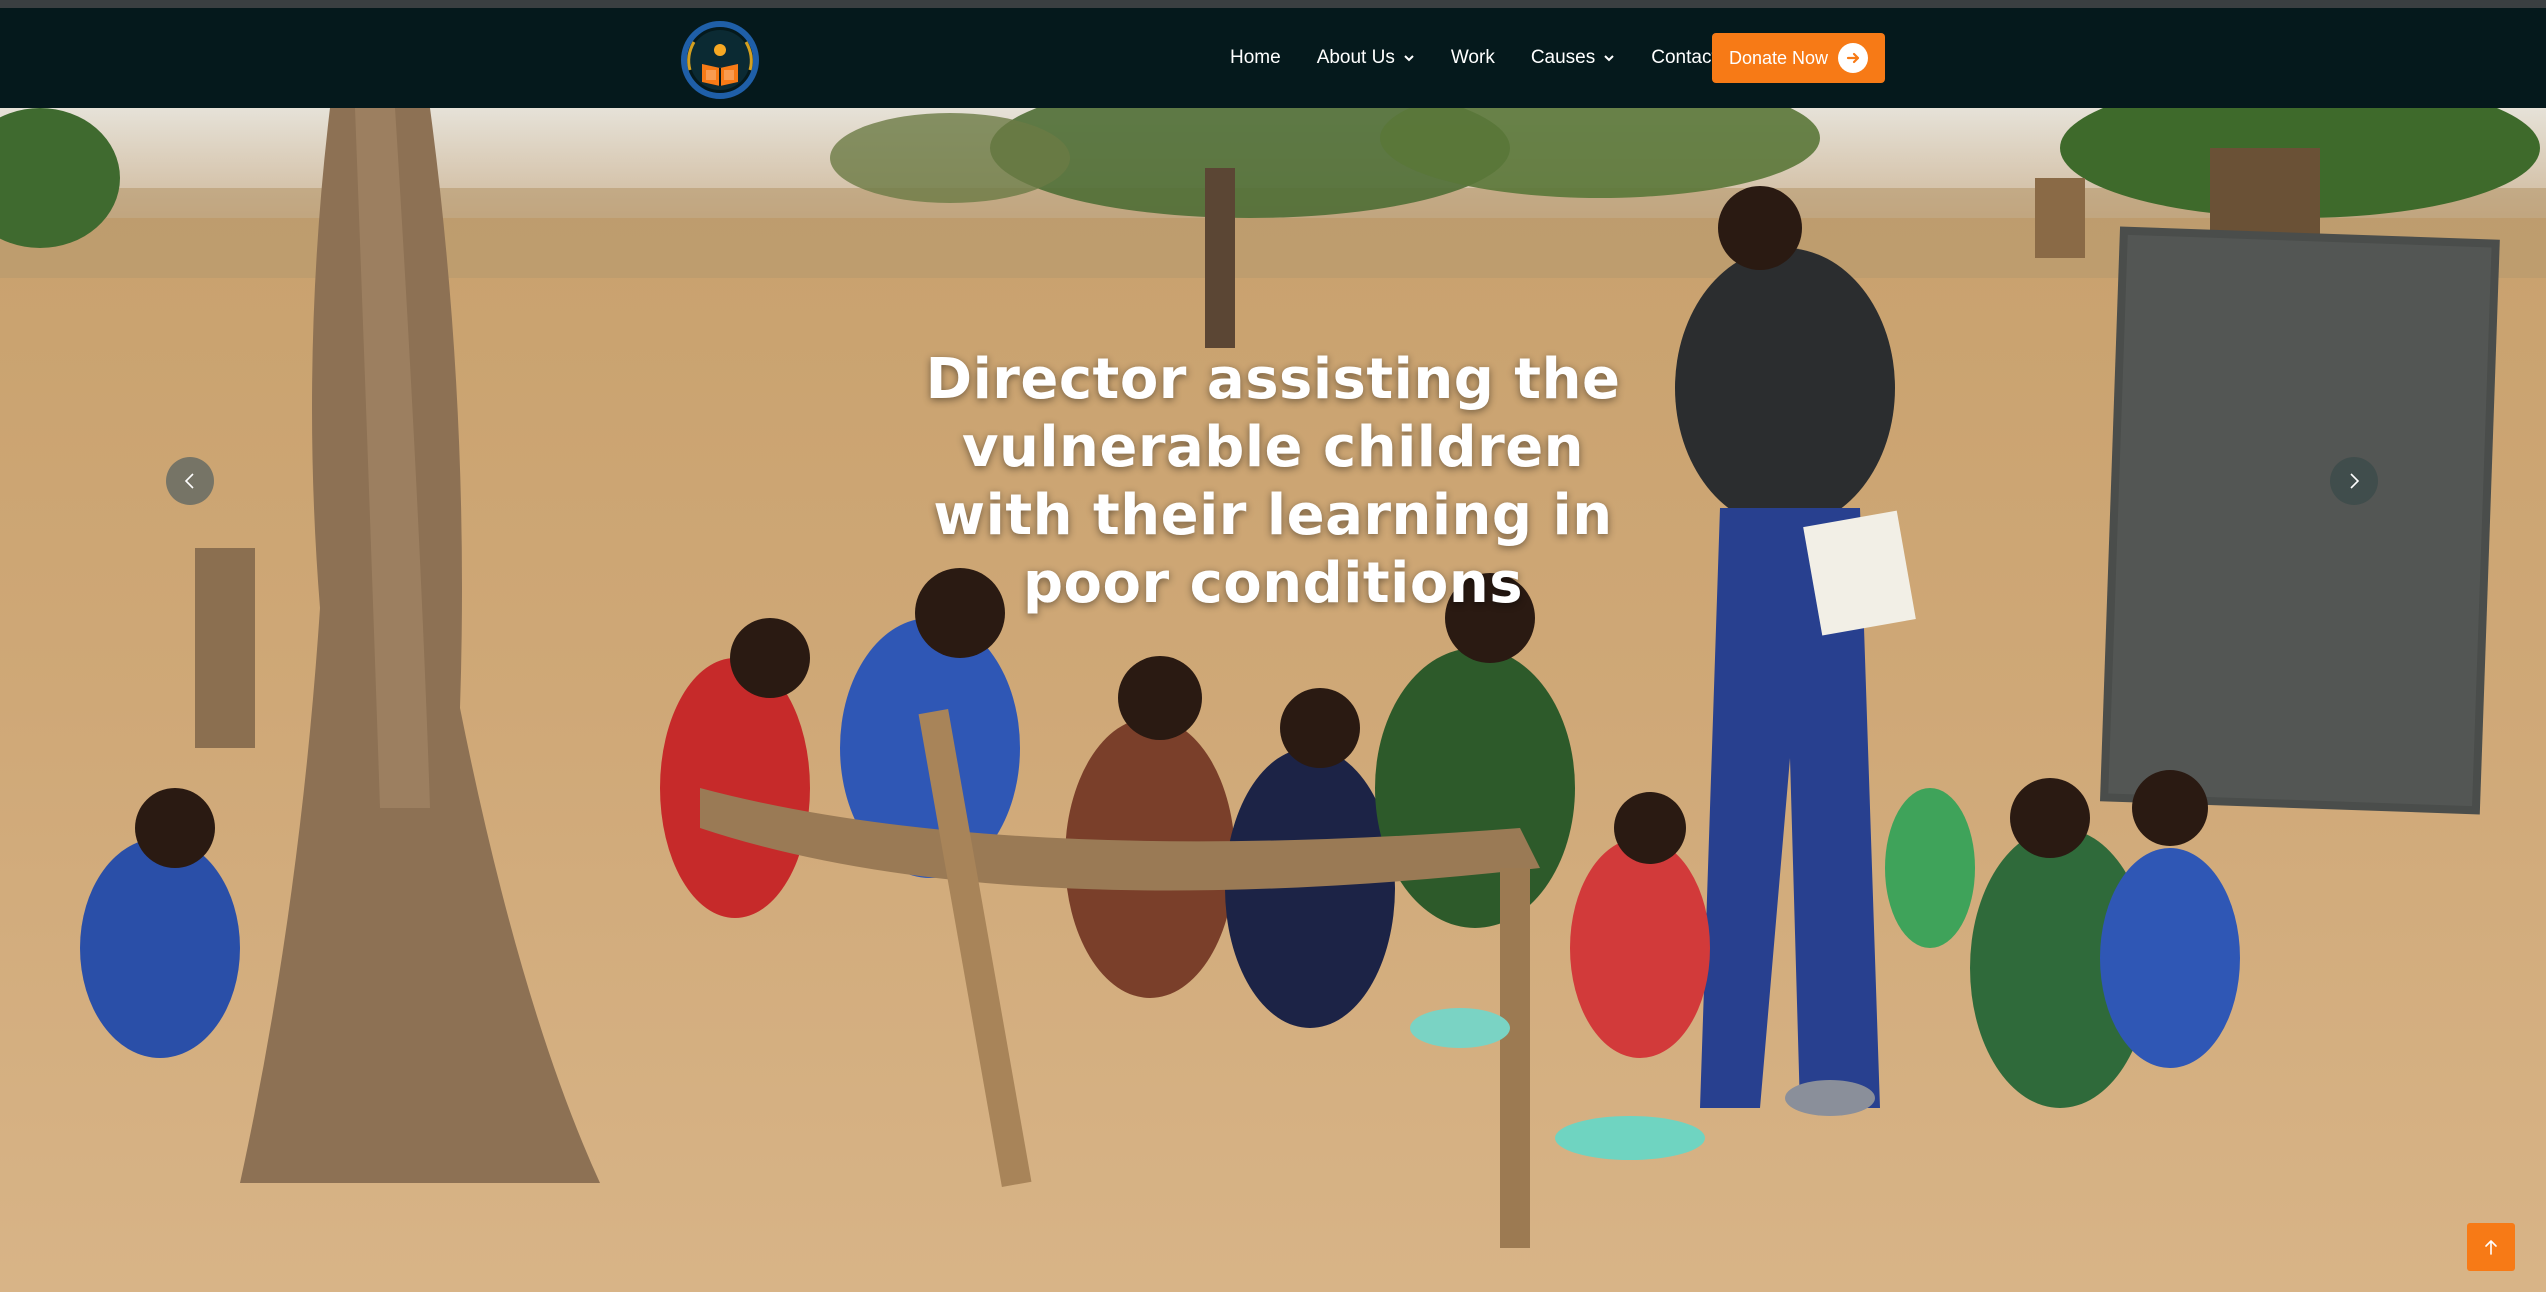 The height and width of the screenshot is (1292, 2546). What do you see at coordinates (1779, 57) in the screenshot?
I see `donate-button-label: Donate Now` at bounding box center [1779, 57].